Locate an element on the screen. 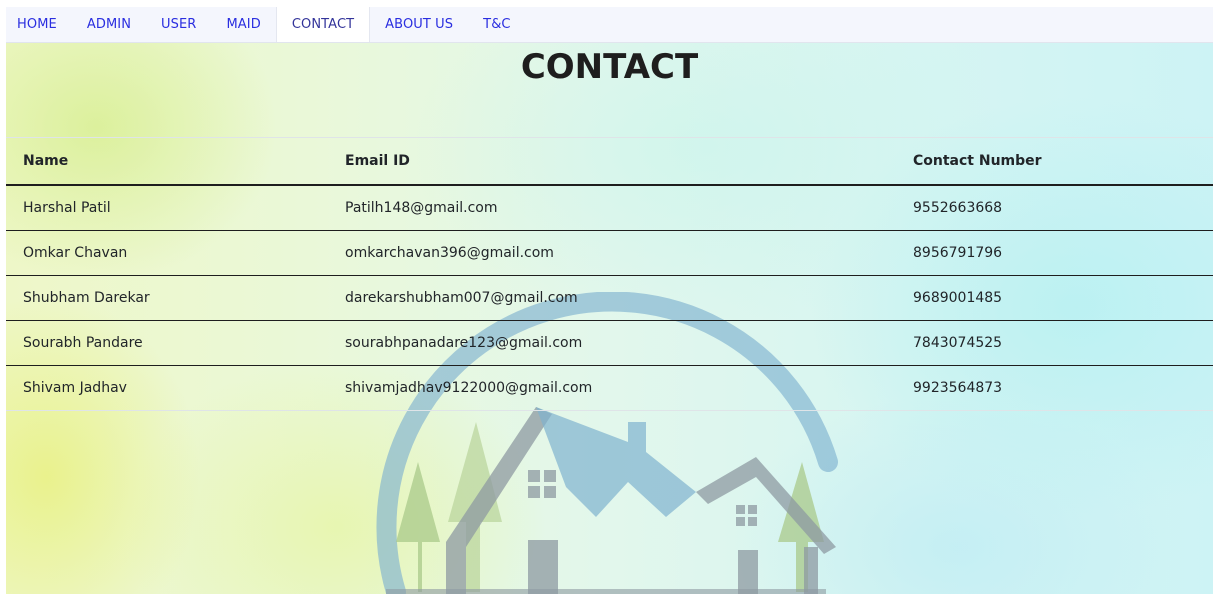 The image size is (1215, 594). table-header-row: Name Email ID Contact Number is located at coordinates (609, 161).